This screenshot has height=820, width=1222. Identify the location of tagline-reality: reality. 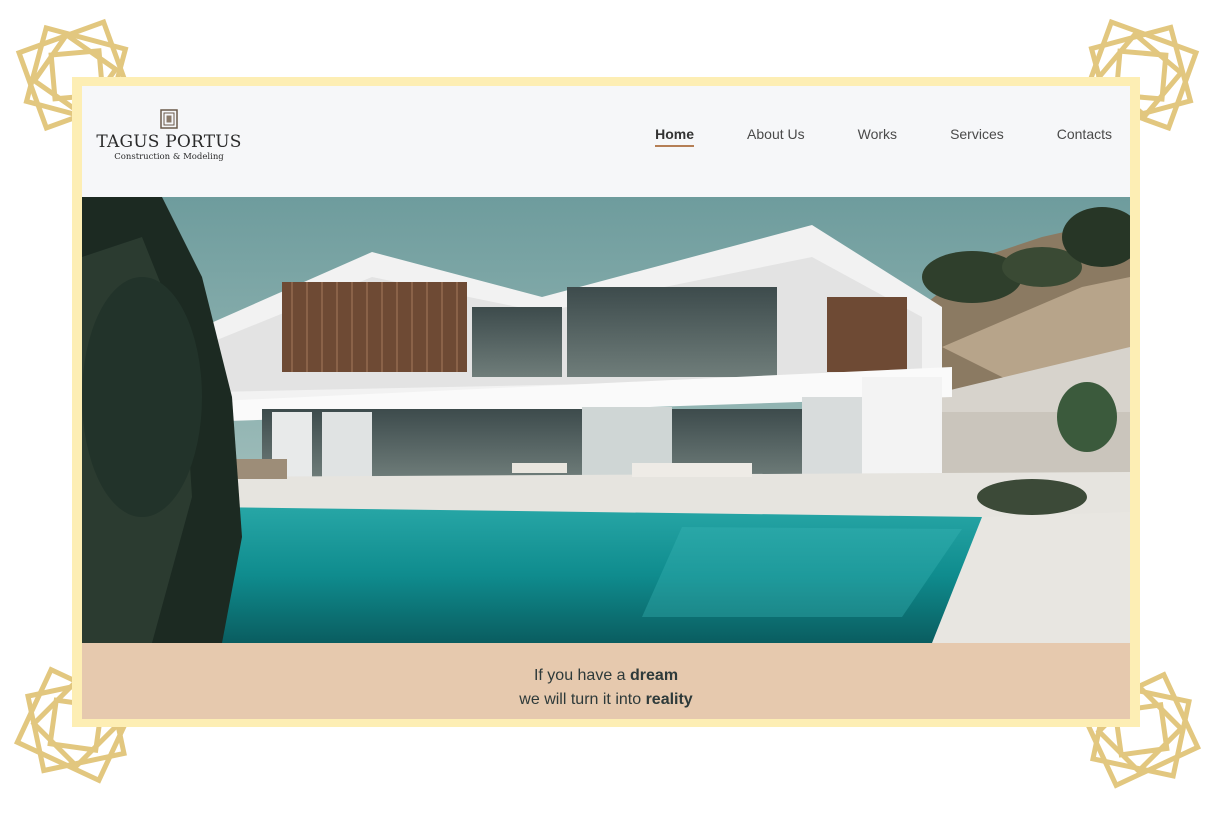
(669, 699).